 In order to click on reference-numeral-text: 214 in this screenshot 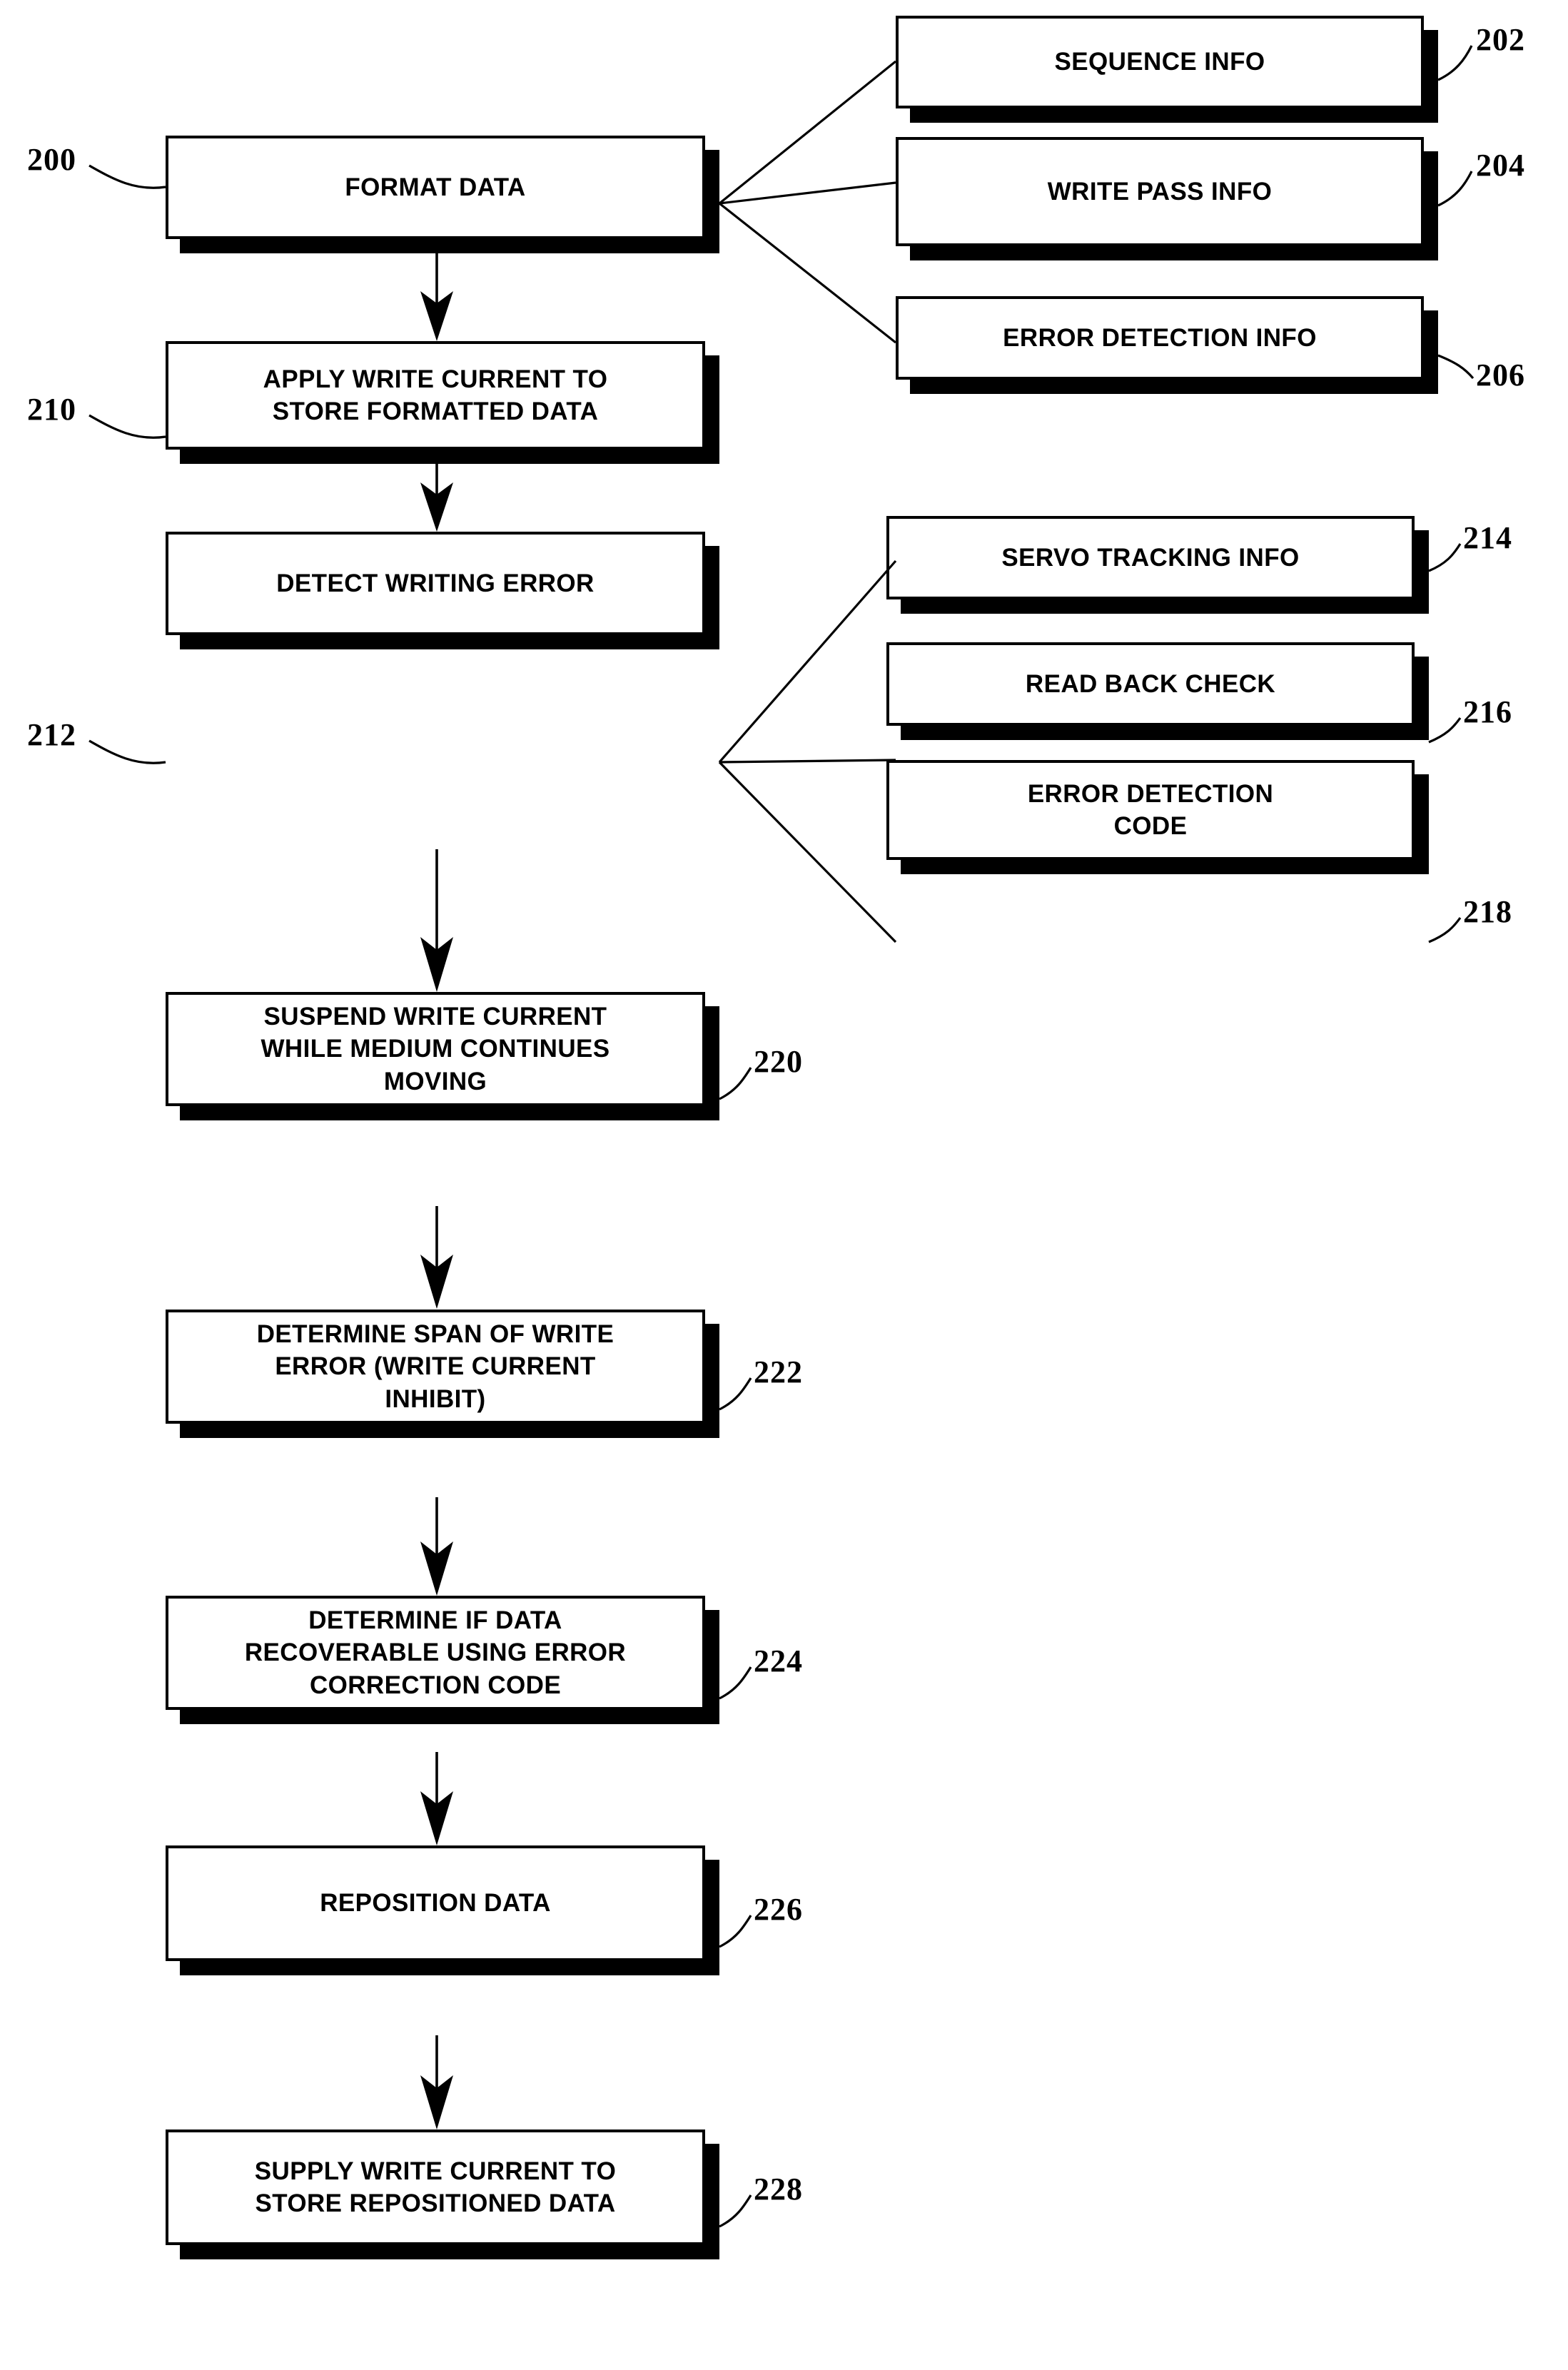, I will do `click(1487, 537)`.